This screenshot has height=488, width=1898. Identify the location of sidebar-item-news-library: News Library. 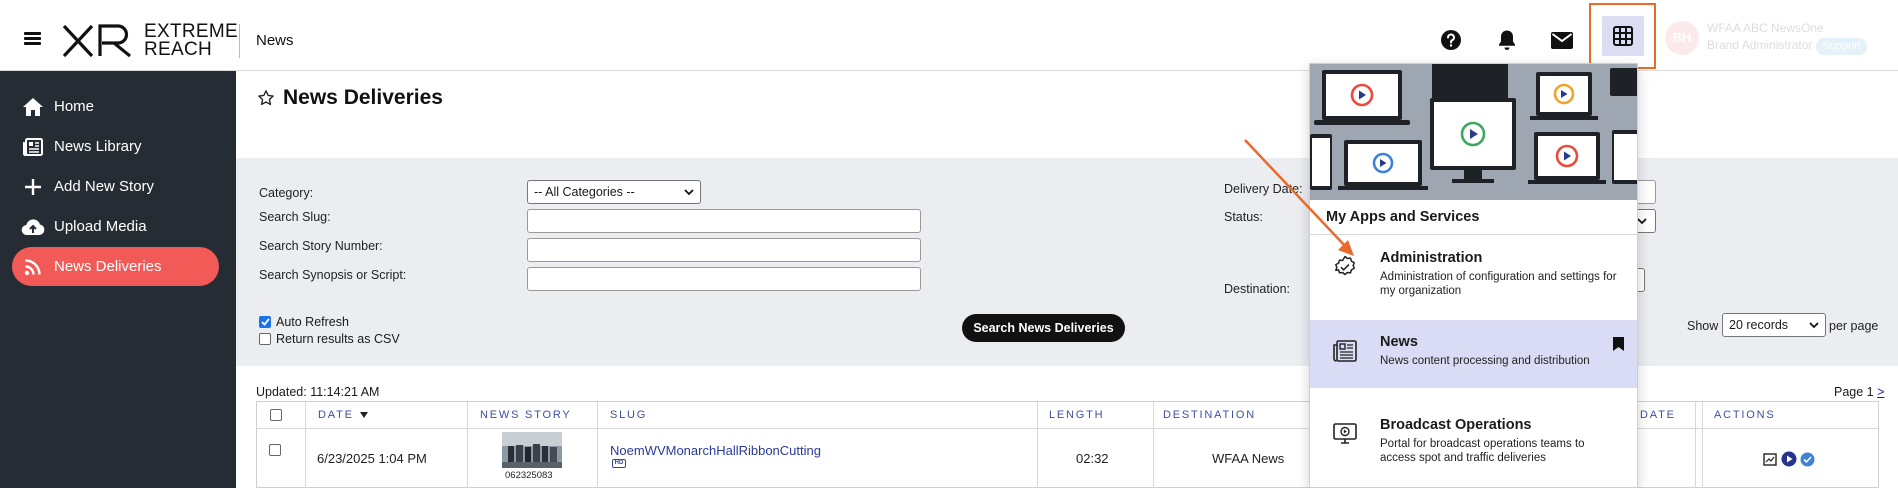
(115, 146).